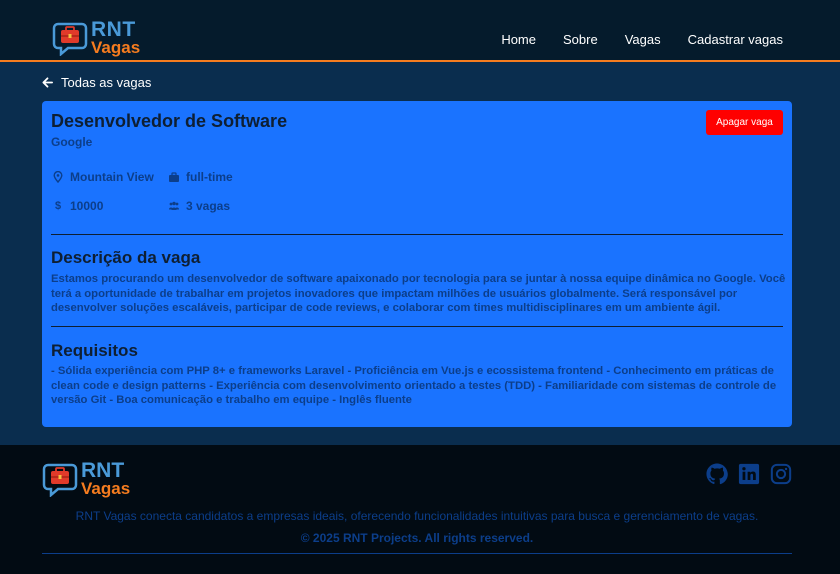 Image resolution: width=840 pixels, height=574 pixels. What do you see at coordinates (94, 350) in the screenshot?
I see `requirements-heading: Requisitos` at bounding box center [94, 350].